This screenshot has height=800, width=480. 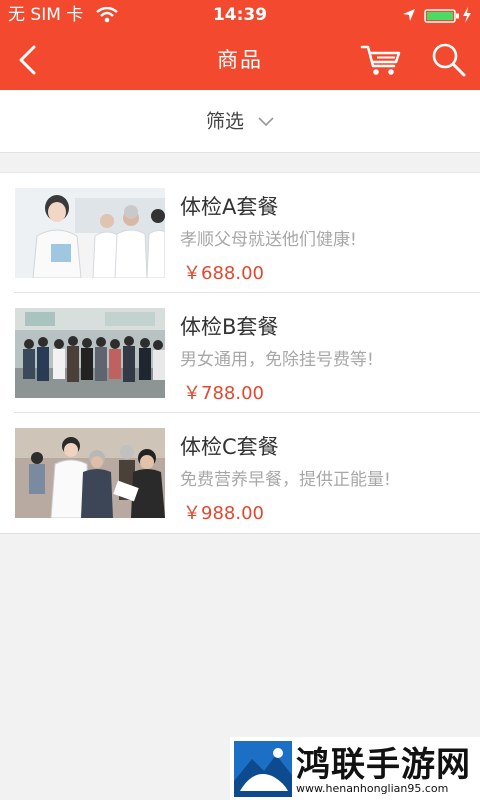 What do you see at coordinates (268, 240) in the screenshot?
I see `product-desc: 孝顺父母就送他们健康!` at bounding box center [268, 240].